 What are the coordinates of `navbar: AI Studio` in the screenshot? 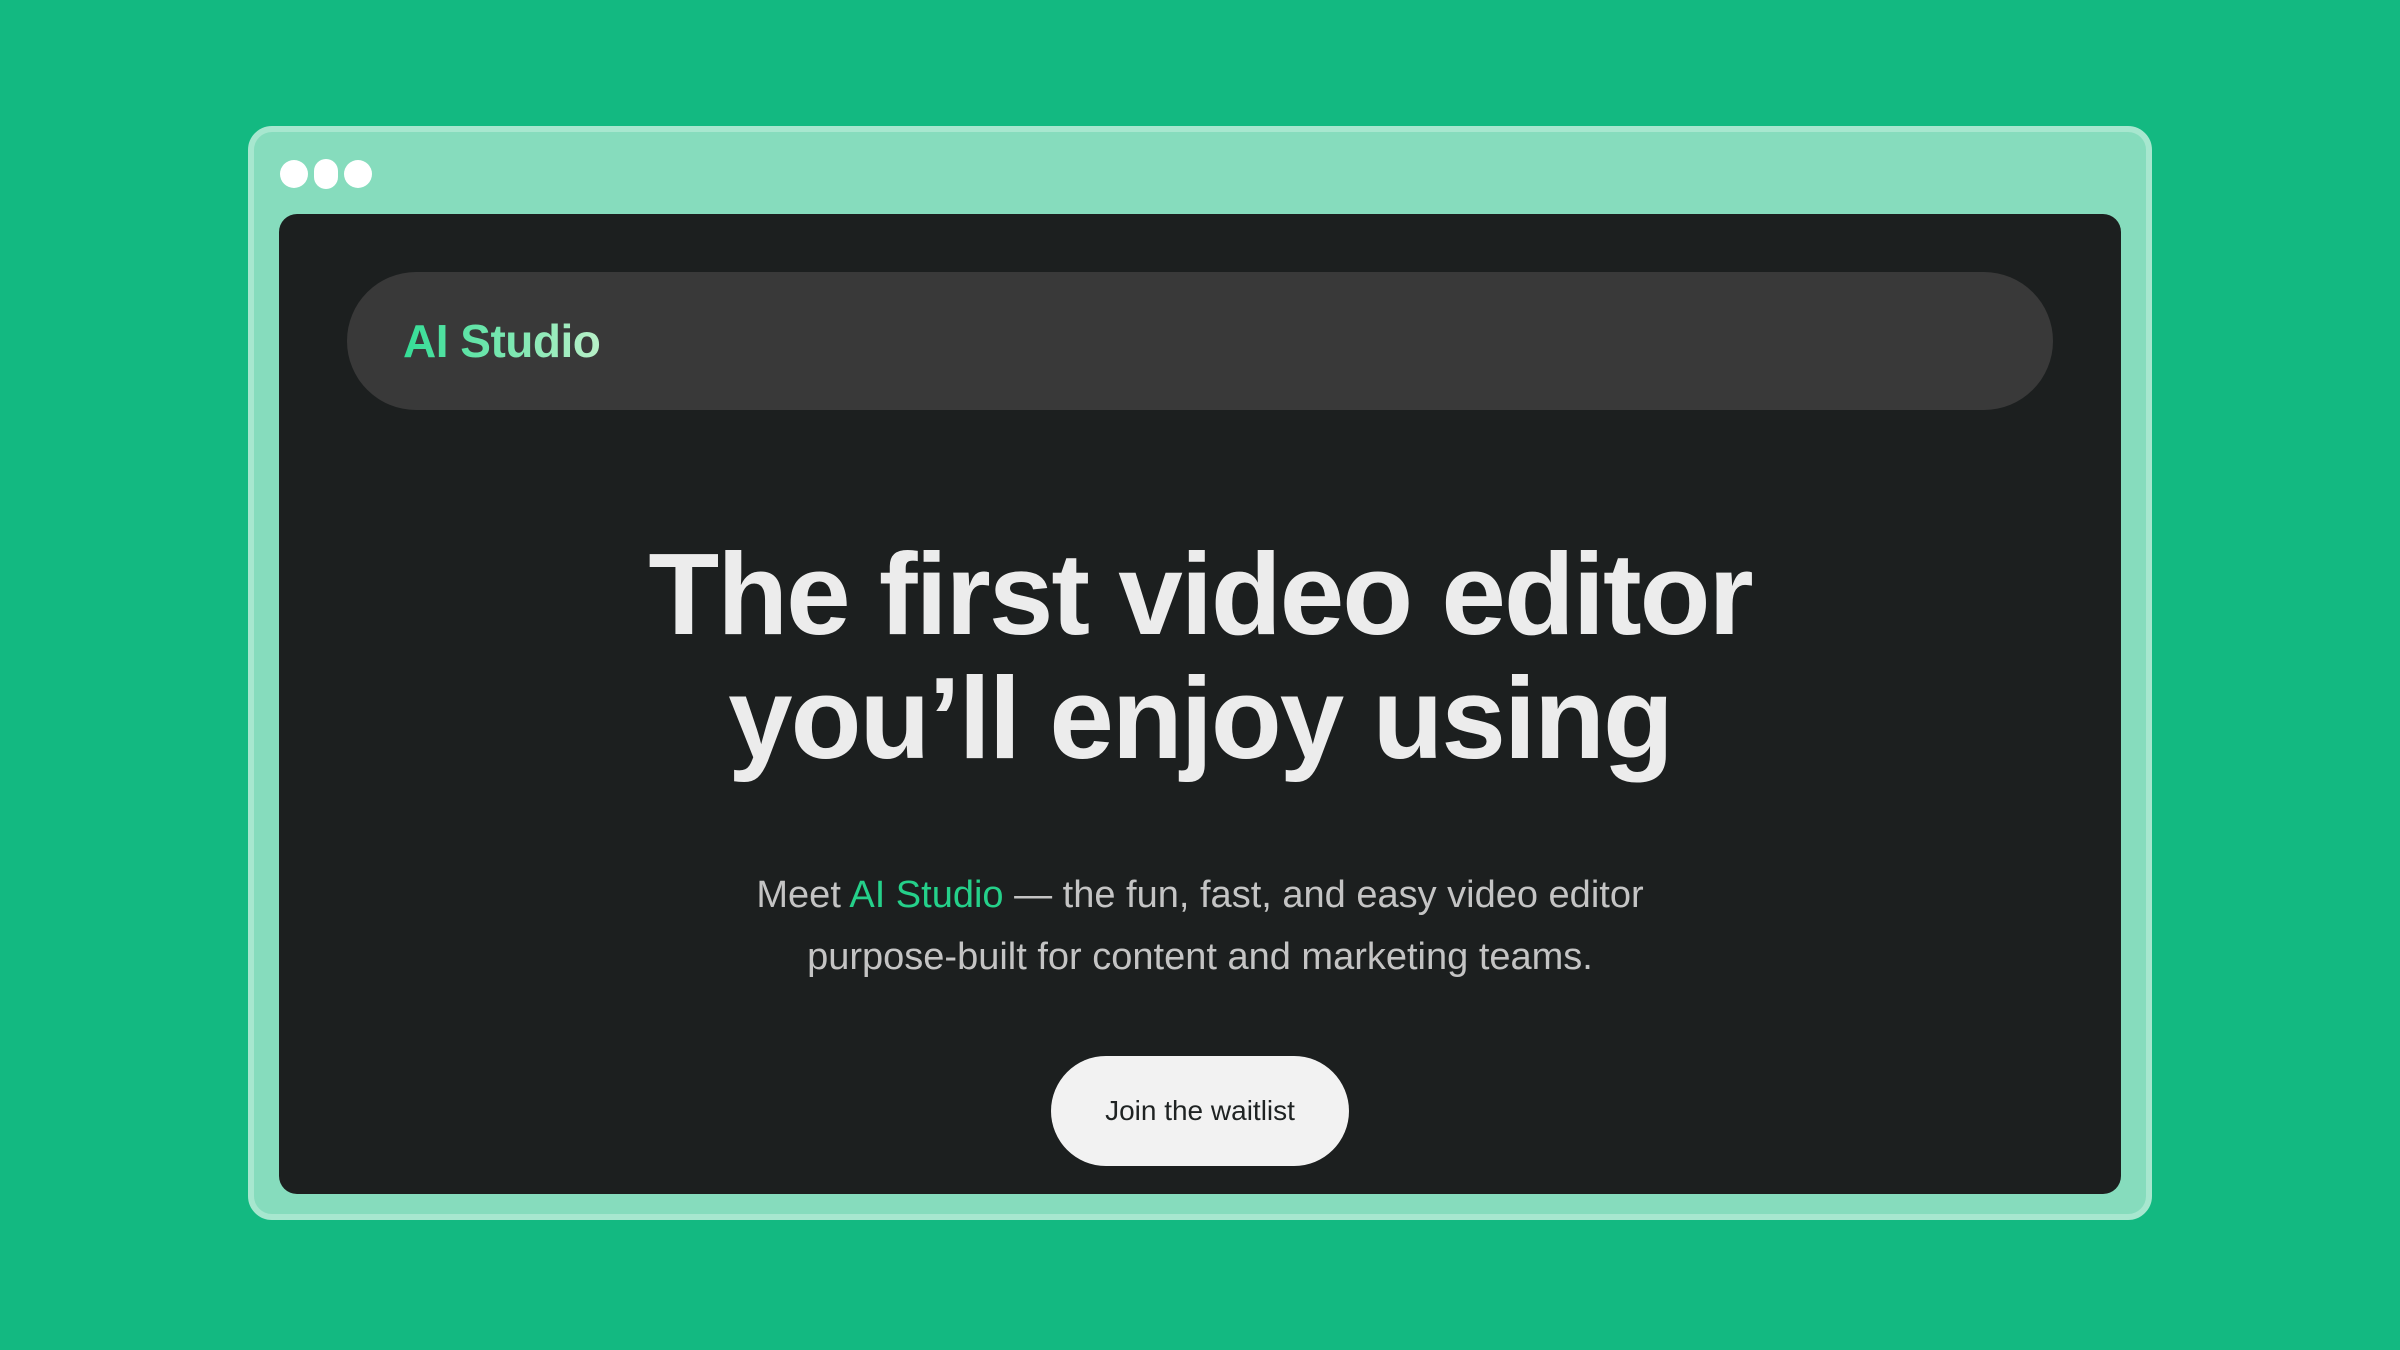 It's located at (1200, 341).